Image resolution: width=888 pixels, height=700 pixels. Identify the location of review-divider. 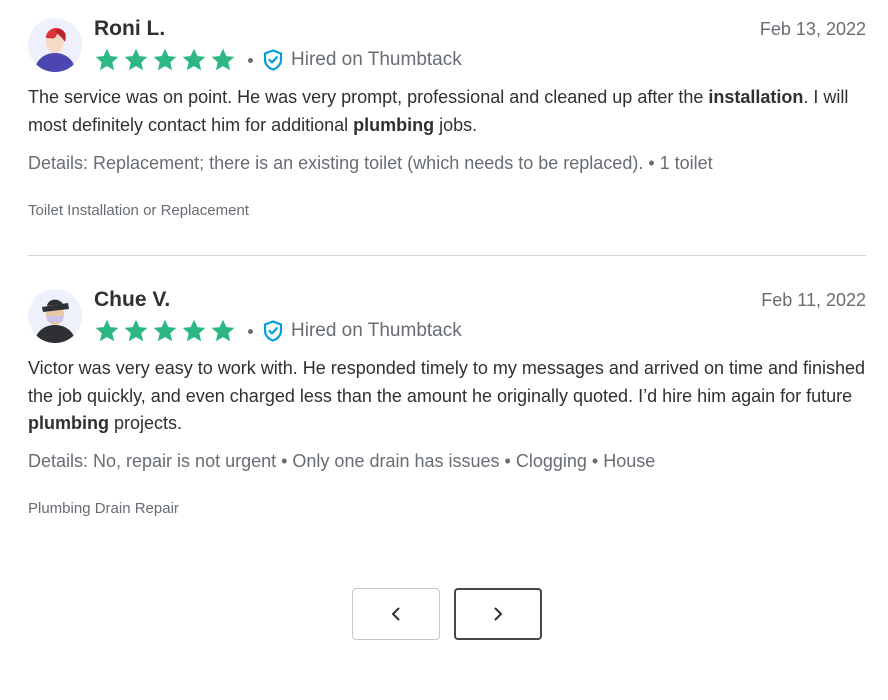
(447, 255).